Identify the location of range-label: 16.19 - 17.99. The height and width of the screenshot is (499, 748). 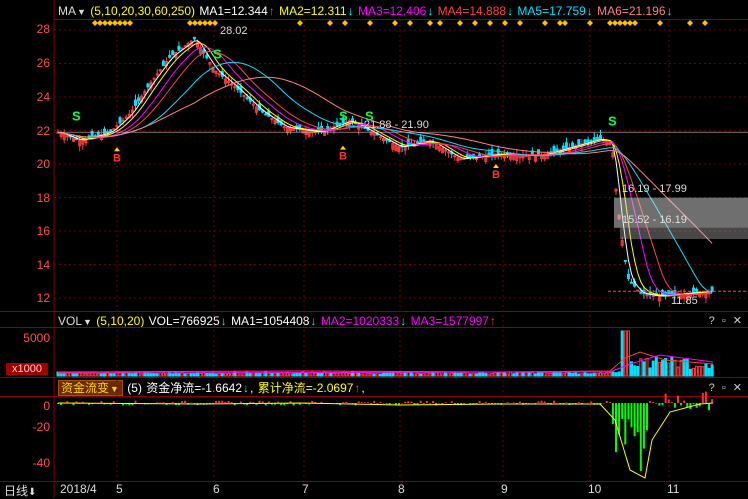
(654, 189).